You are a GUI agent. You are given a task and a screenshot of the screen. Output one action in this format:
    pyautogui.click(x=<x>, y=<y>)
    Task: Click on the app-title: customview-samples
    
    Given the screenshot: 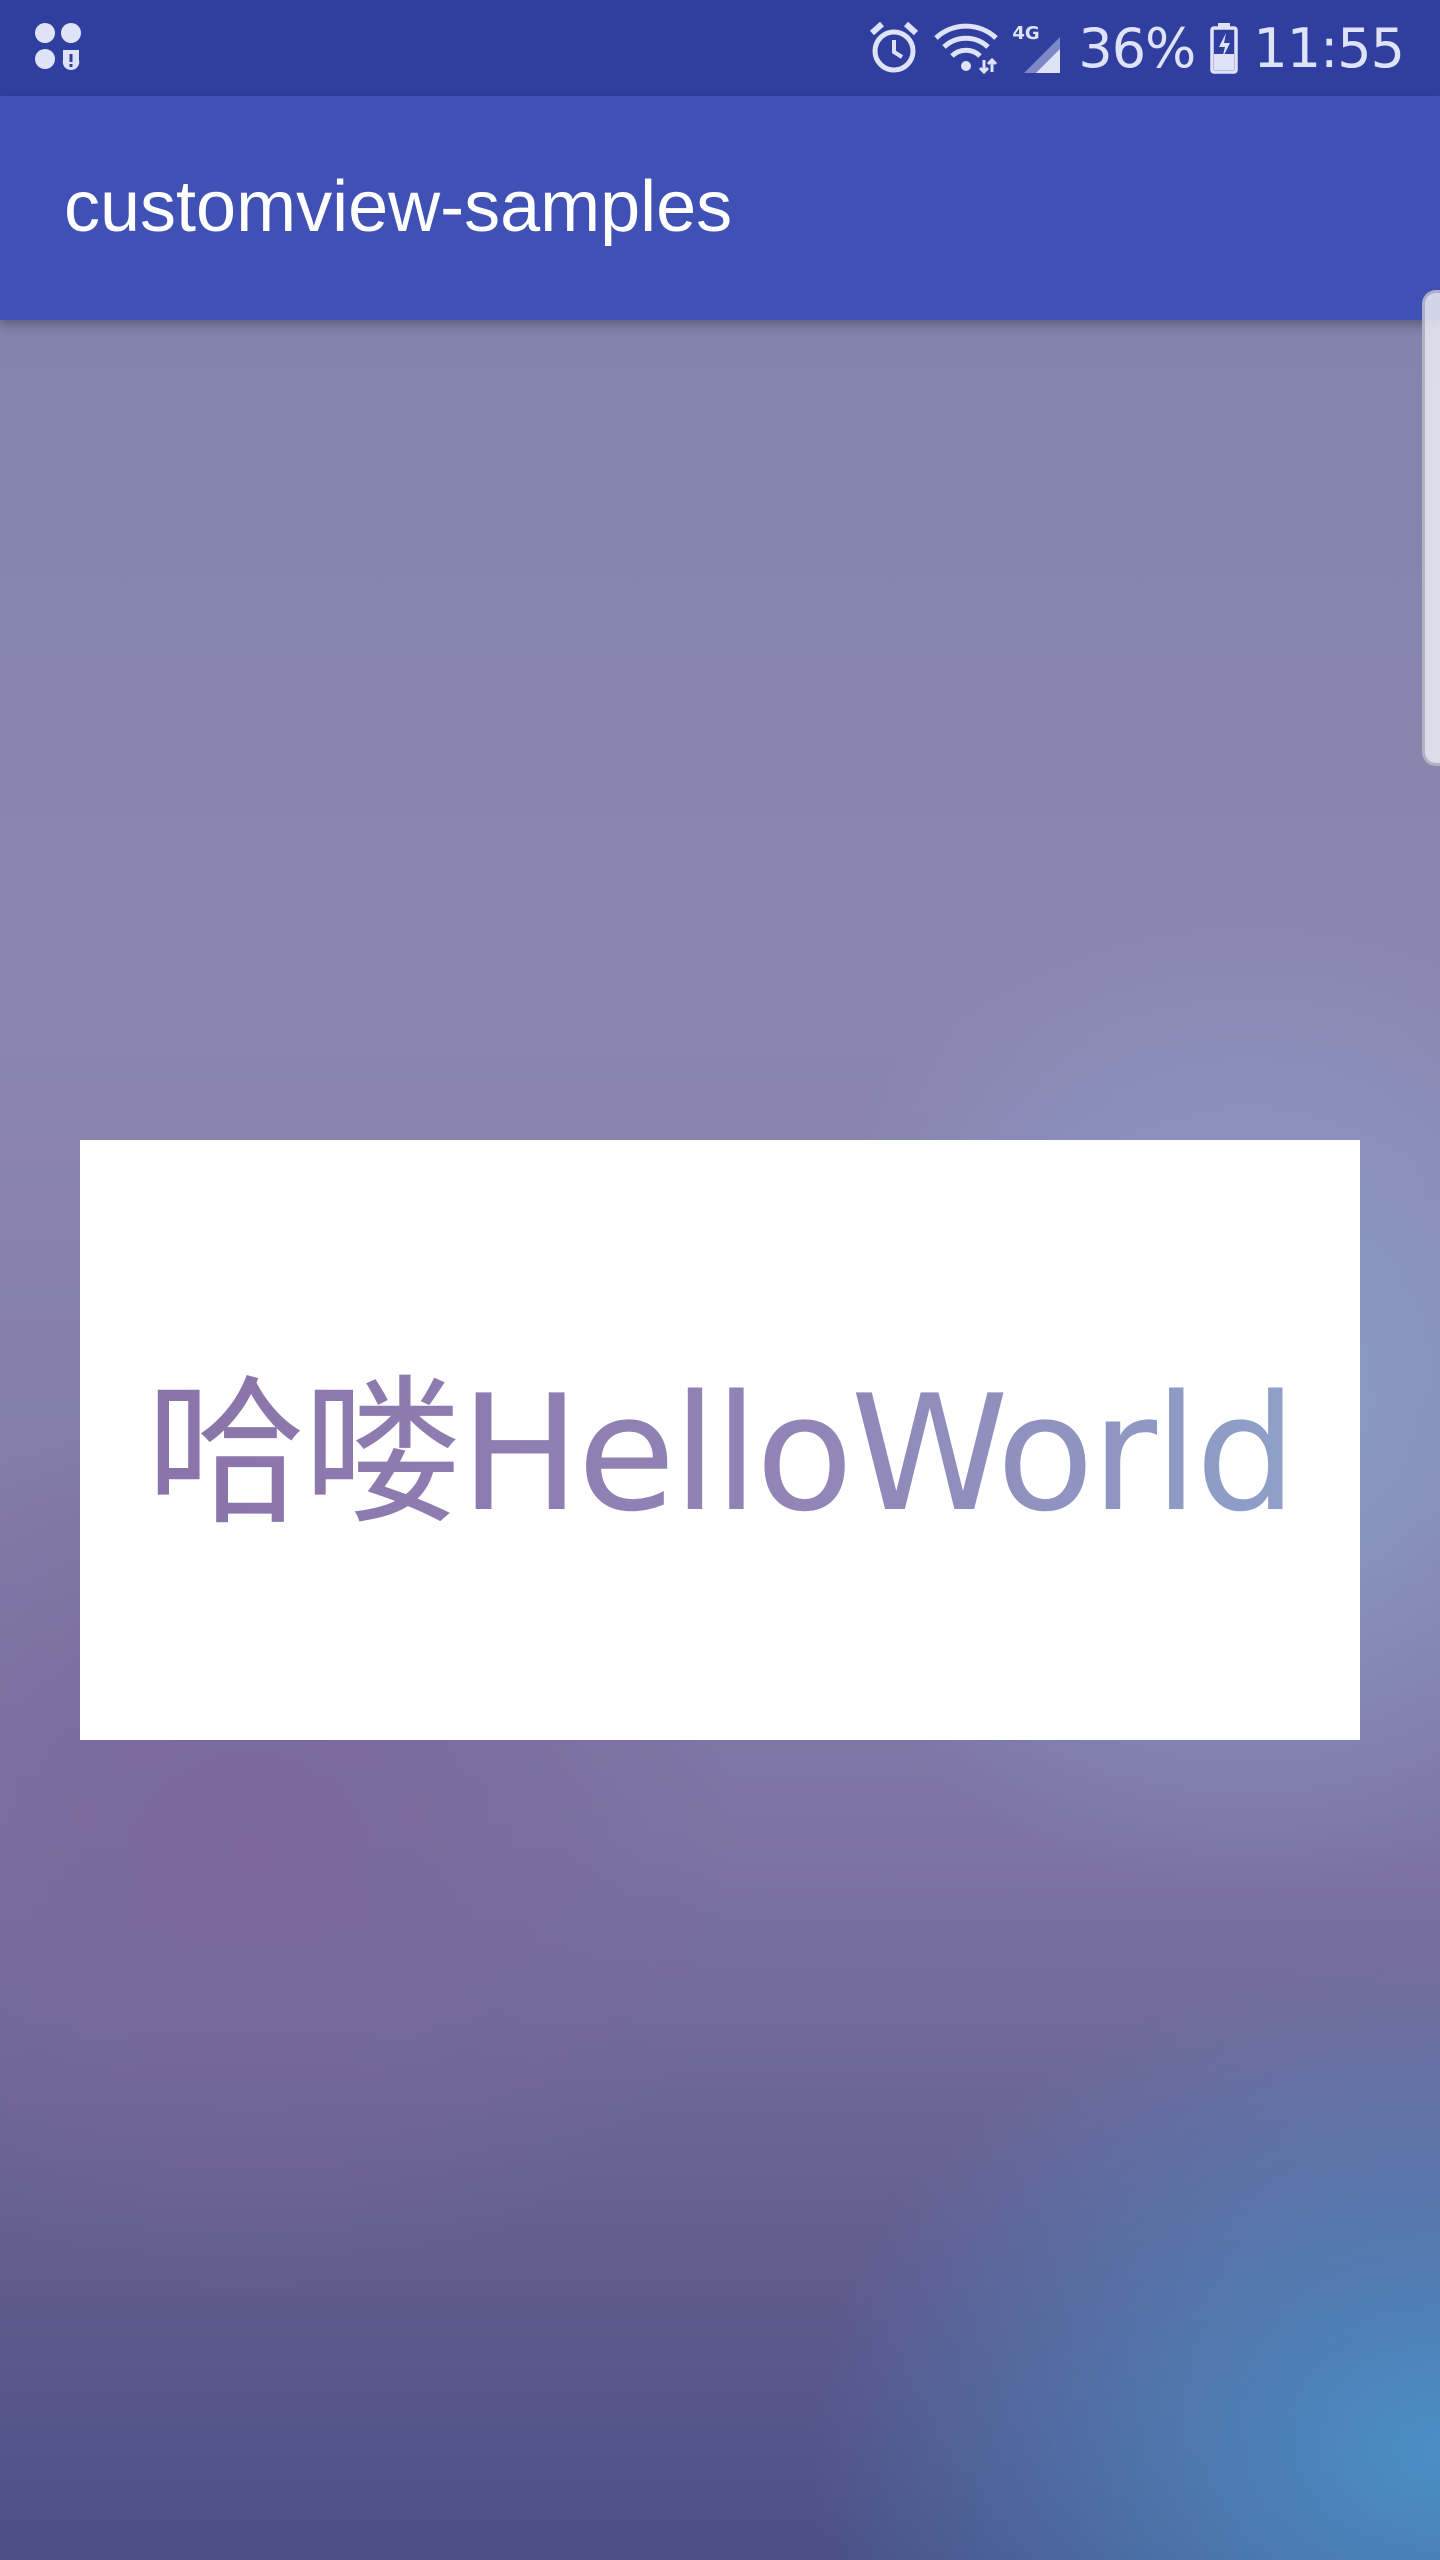 What is the action you would take?
    pyautogui.click(x=398, y=207)
    